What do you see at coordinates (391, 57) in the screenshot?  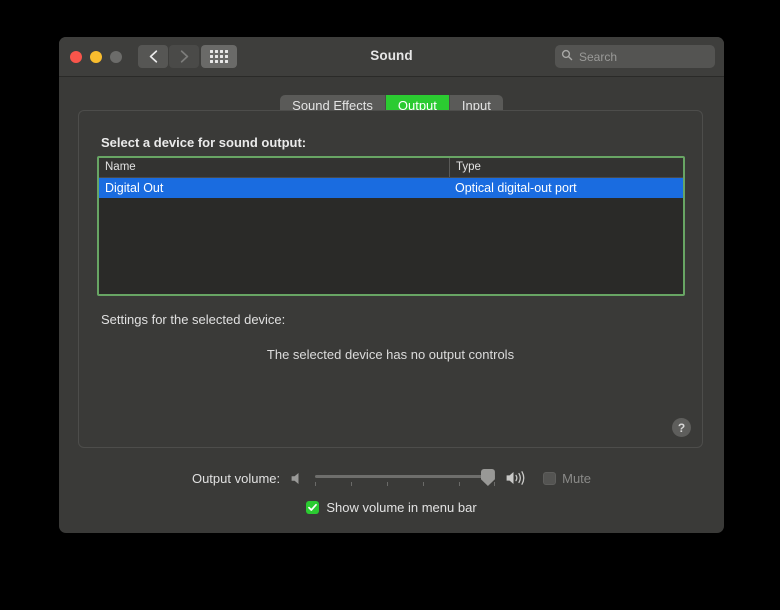 I see `window-titlebar: Sound` at bounding box center [391, 57].